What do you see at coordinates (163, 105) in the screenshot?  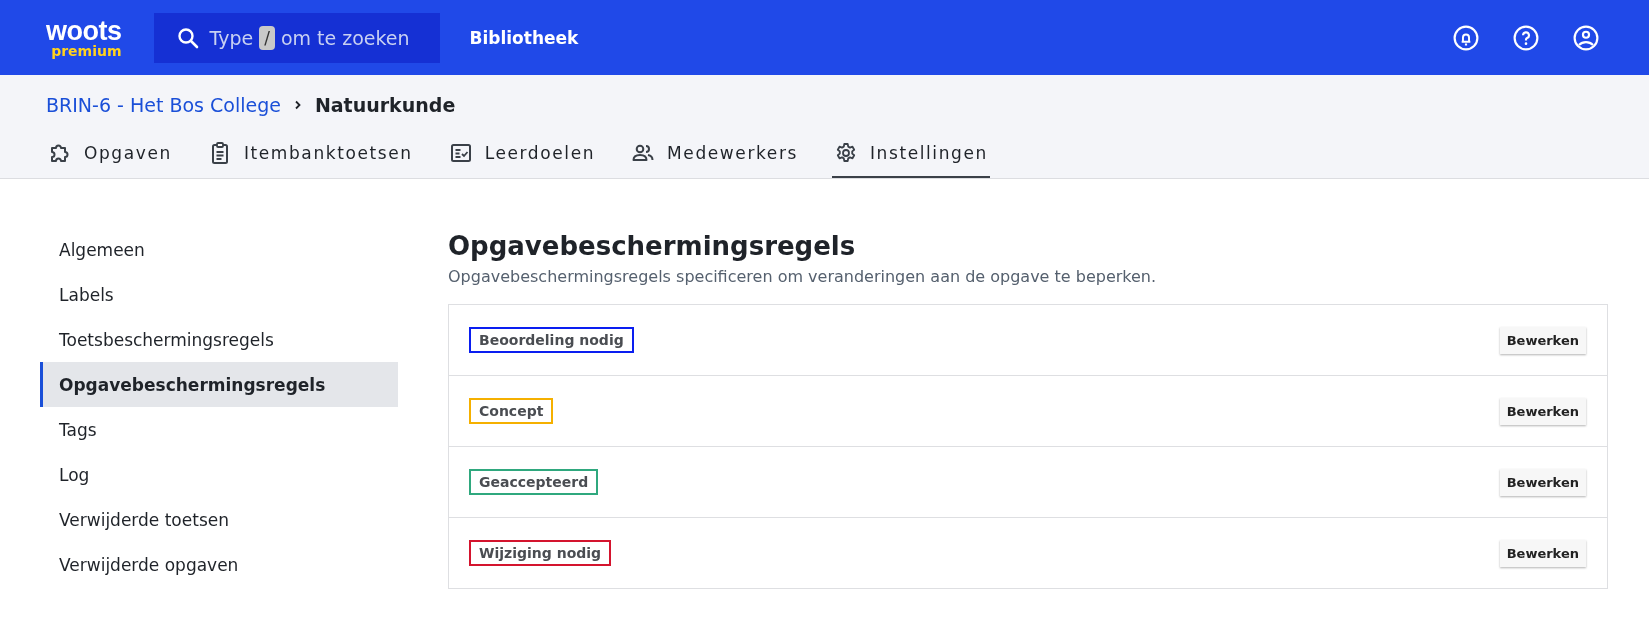 I see `breadcrumb-link: BRIN-6 - Het Bos College` at bounding box center [163, 105].